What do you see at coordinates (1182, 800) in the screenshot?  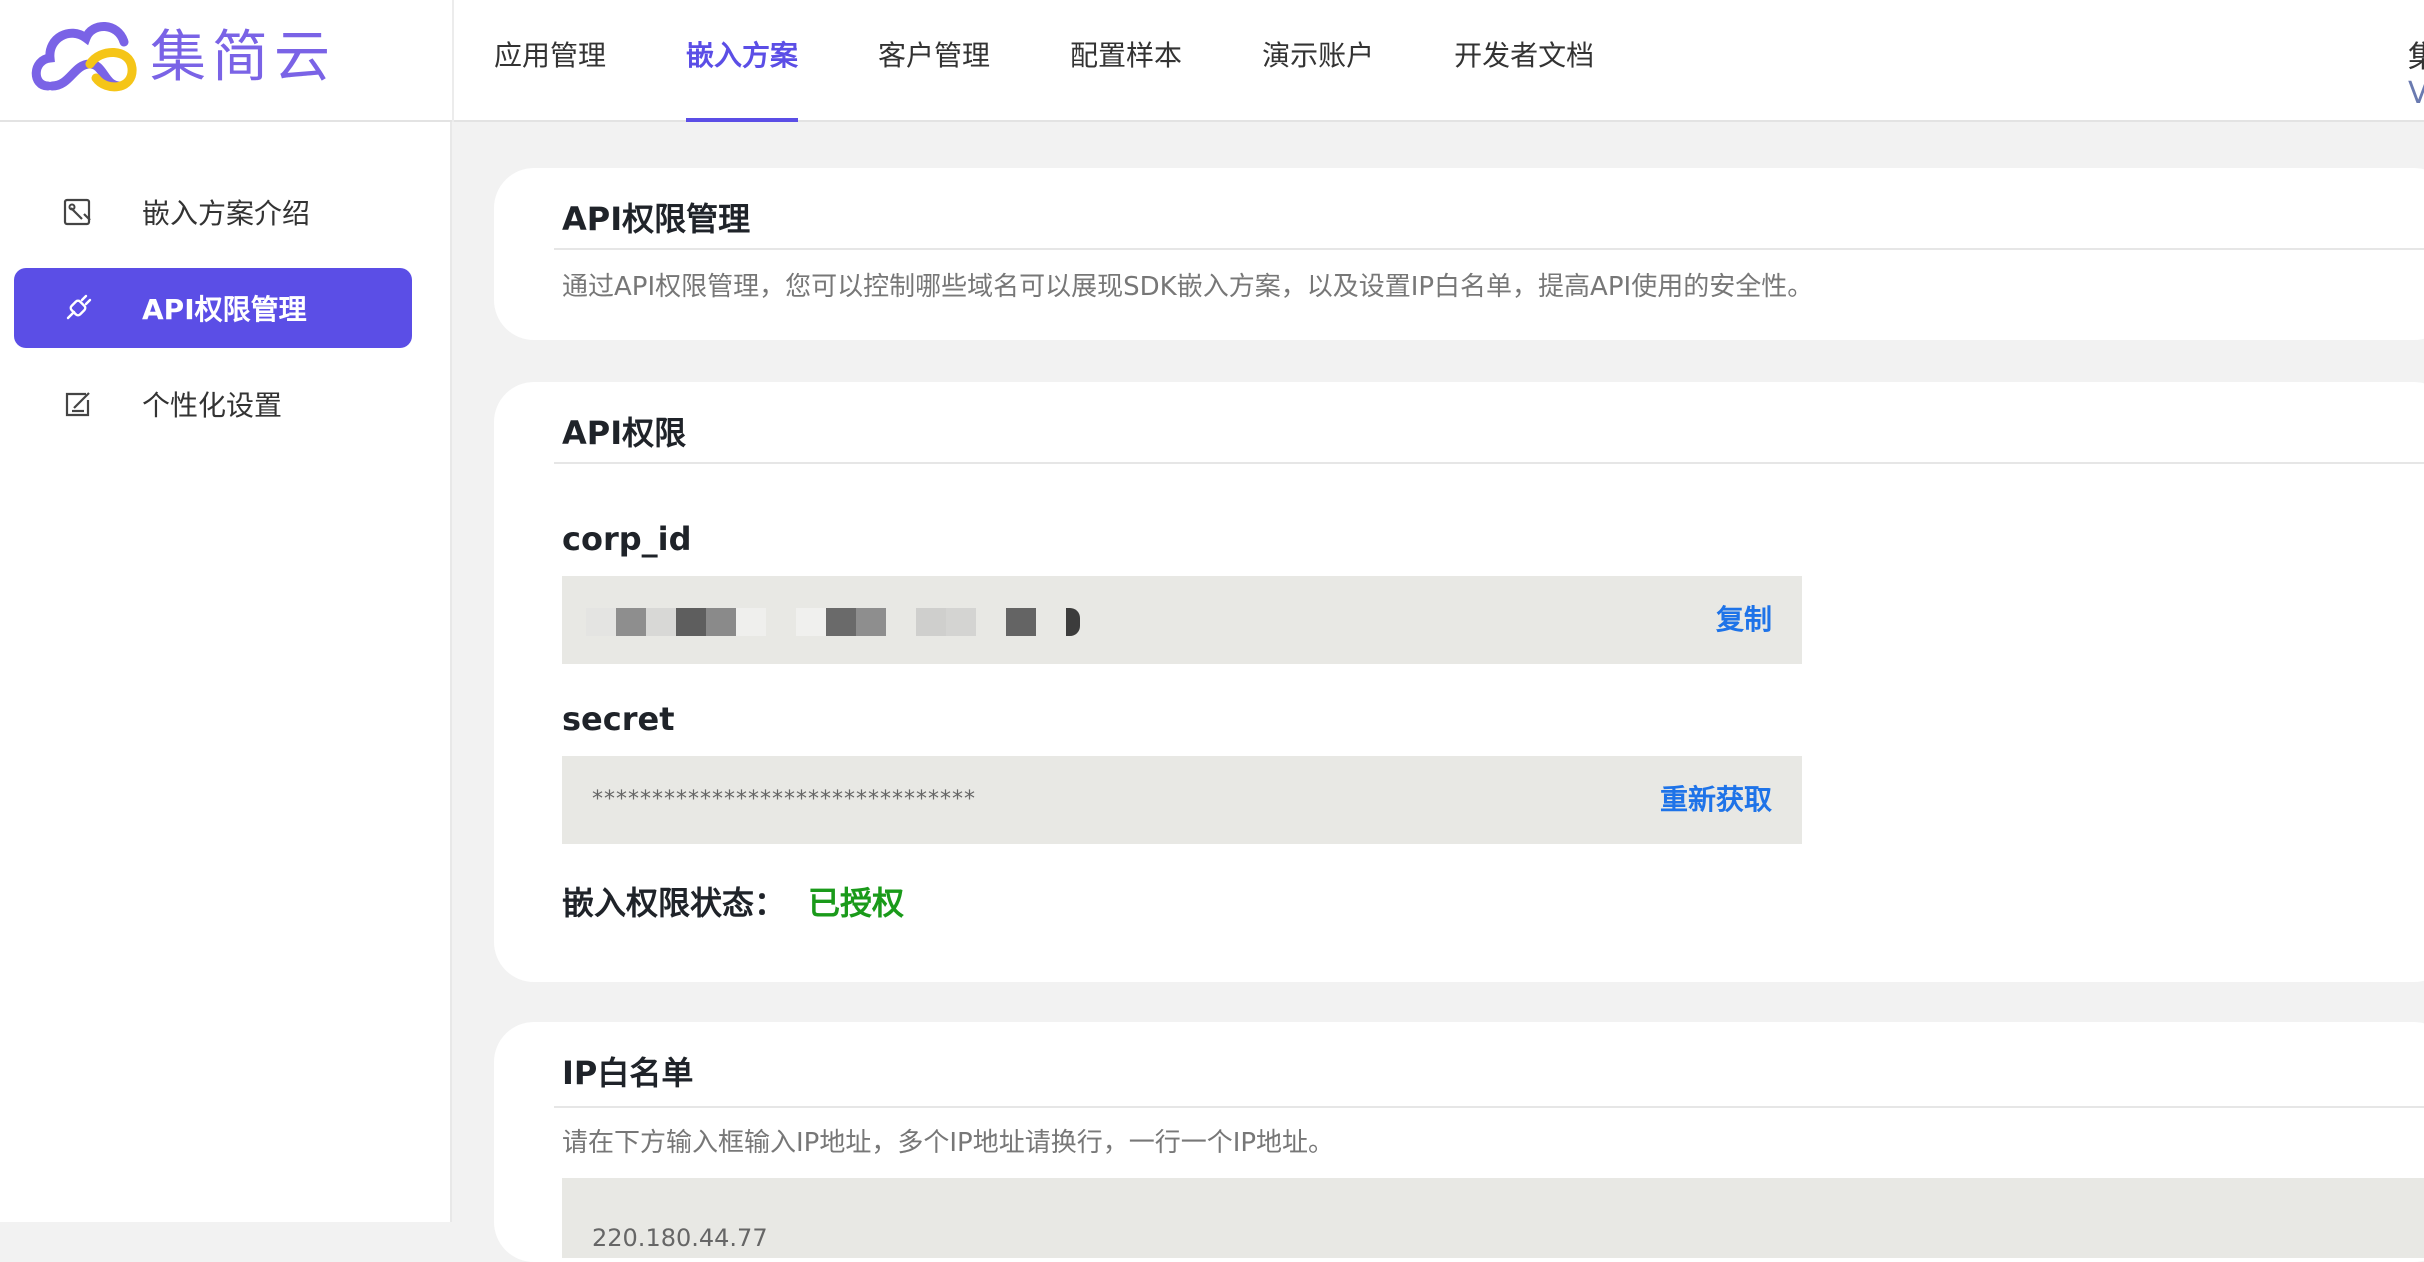 I see `secret-field: ******************************** 重新获取` at bounding box center [1182, 800].